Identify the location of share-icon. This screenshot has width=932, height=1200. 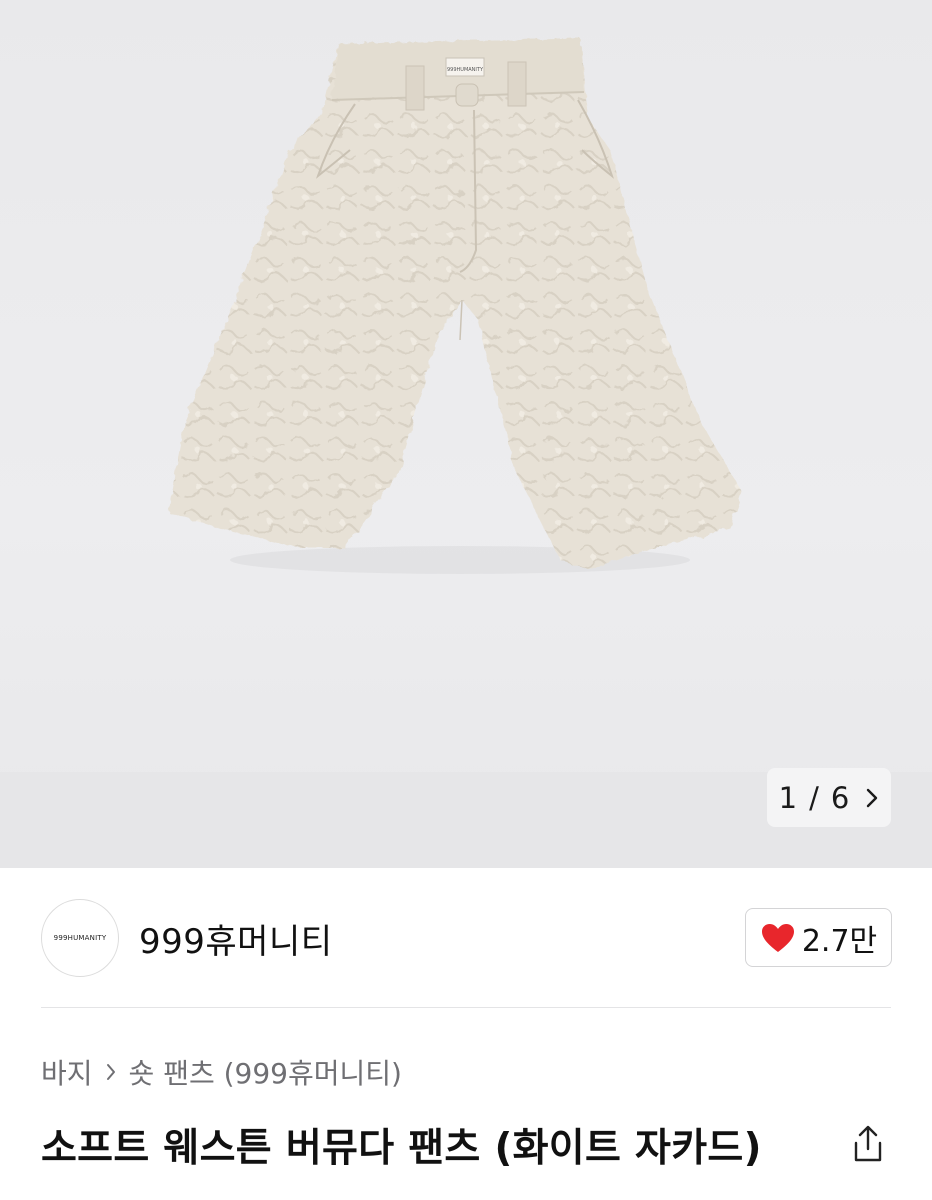
(868, 1143).